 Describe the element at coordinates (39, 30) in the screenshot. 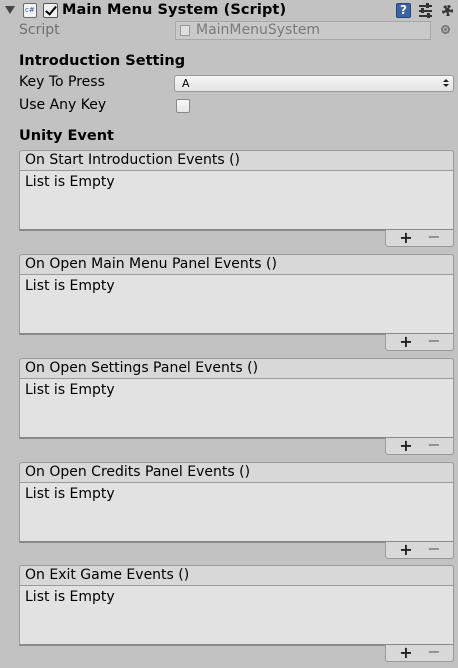

I see `script-label: Script` at that location.